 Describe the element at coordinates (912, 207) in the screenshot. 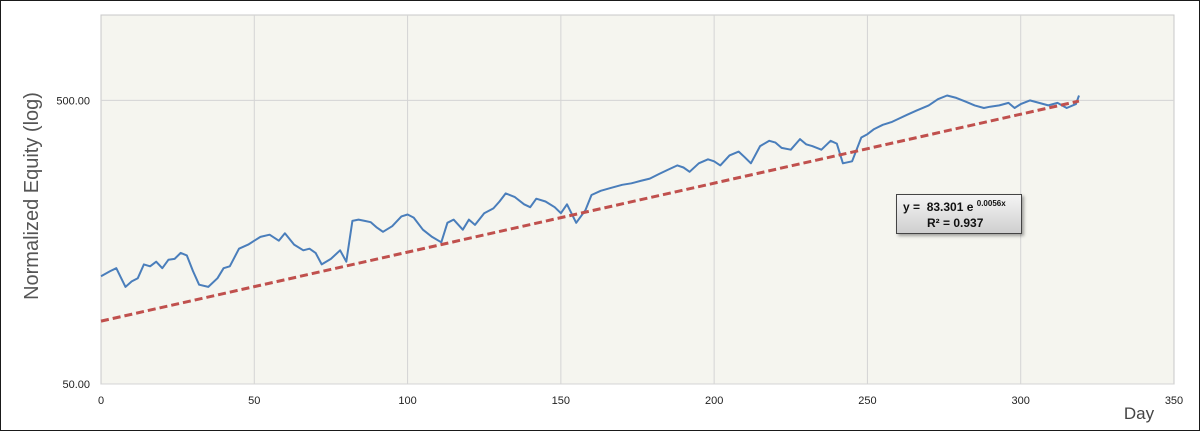

I see `equation-prefix: y =` at that location.